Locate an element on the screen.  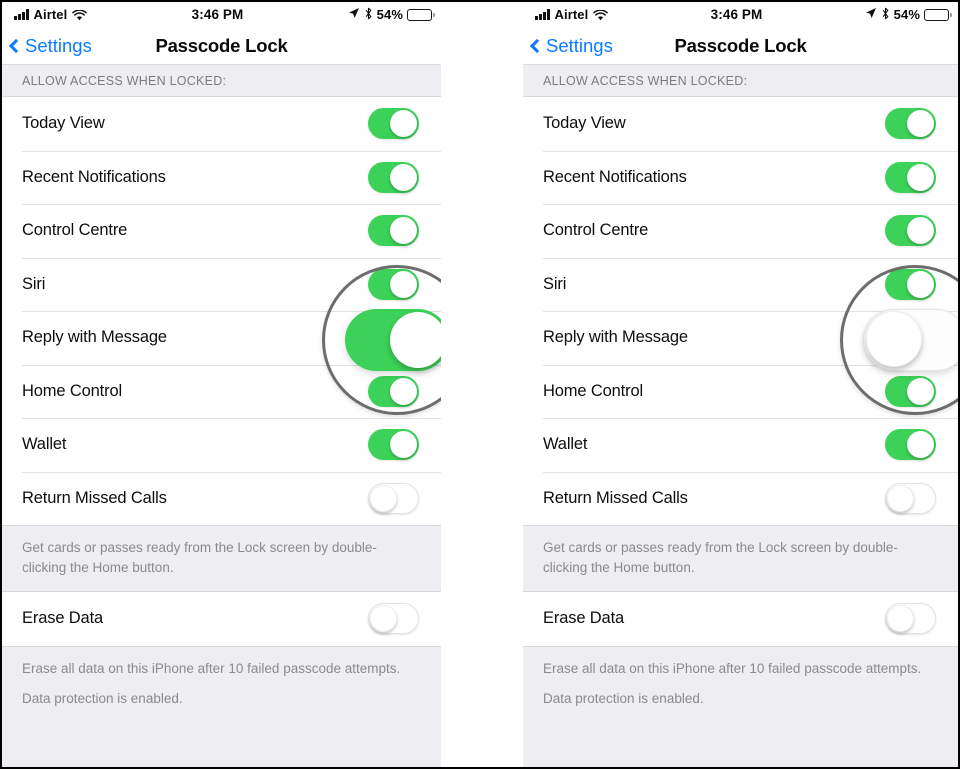
row-label: Today View is located at coordinates (584, 123).